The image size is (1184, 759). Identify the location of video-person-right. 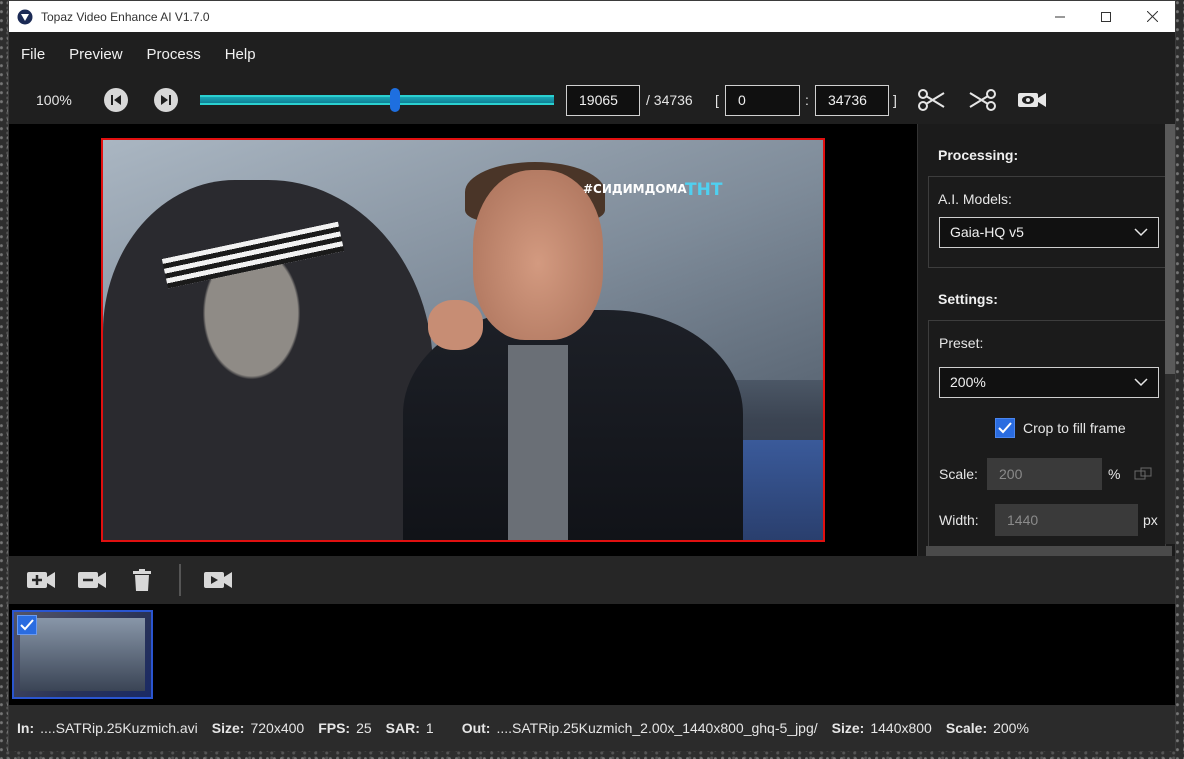
(573, 351).